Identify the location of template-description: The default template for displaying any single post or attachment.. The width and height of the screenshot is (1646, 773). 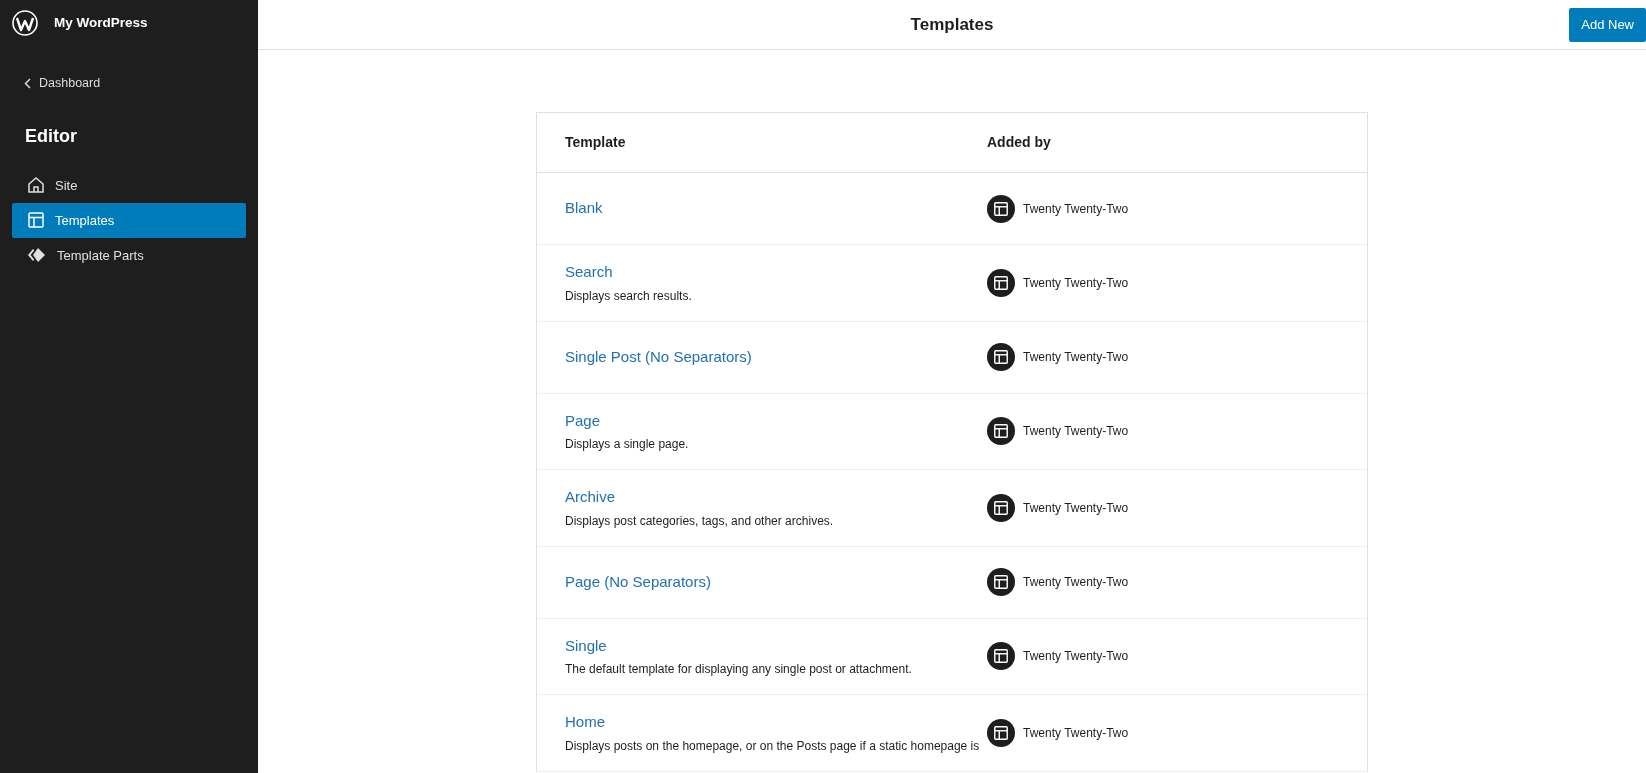
(739, 669).